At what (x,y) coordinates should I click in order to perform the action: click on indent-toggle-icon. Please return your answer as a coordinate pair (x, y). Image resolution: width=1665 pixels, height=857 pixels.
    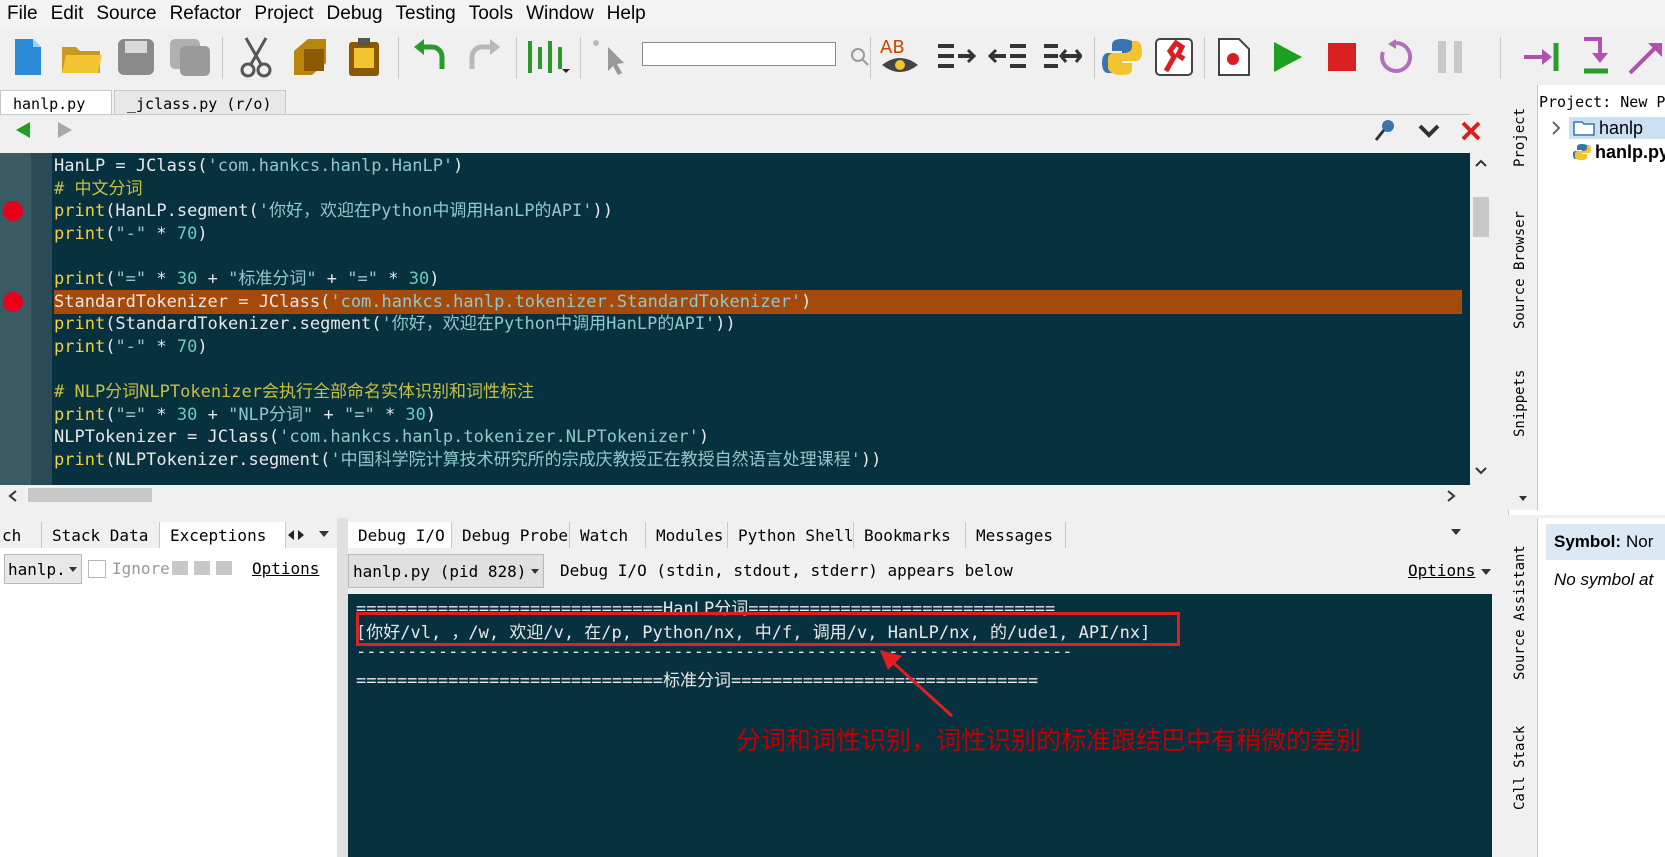
    Looking at the image, I should click on (1062, 57).